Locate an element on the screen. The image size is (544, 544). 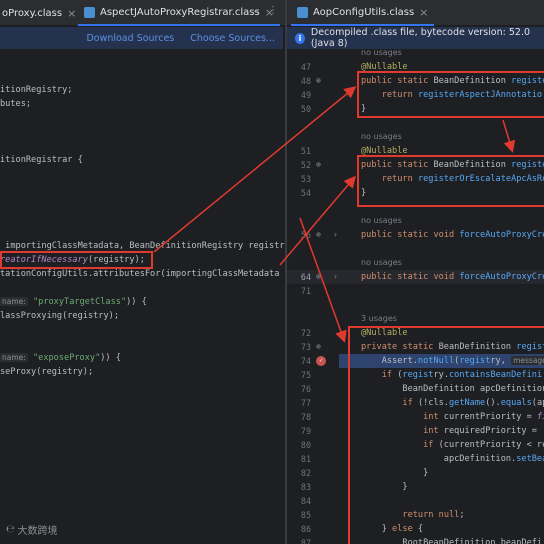
watermark-text: 大数跨境 is located at coordinates (37, 531).